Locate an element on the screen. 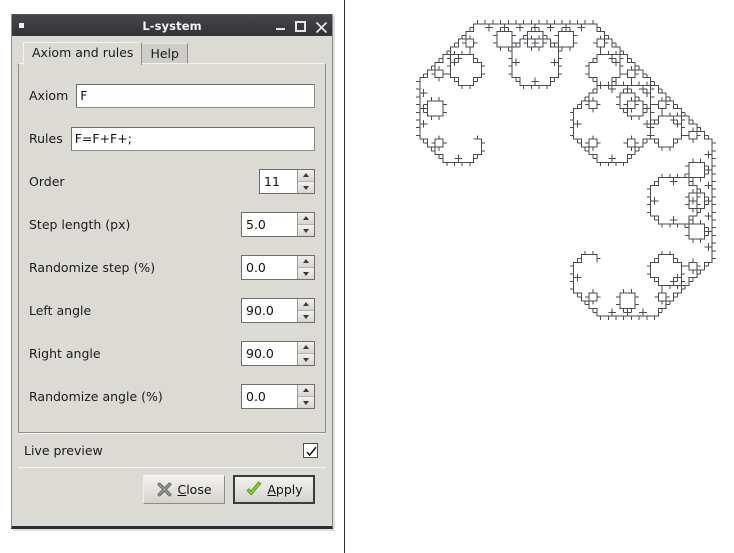 The width and height of the screenshot is (734, 553). order-label: Order is located at coordinates (47, 181).